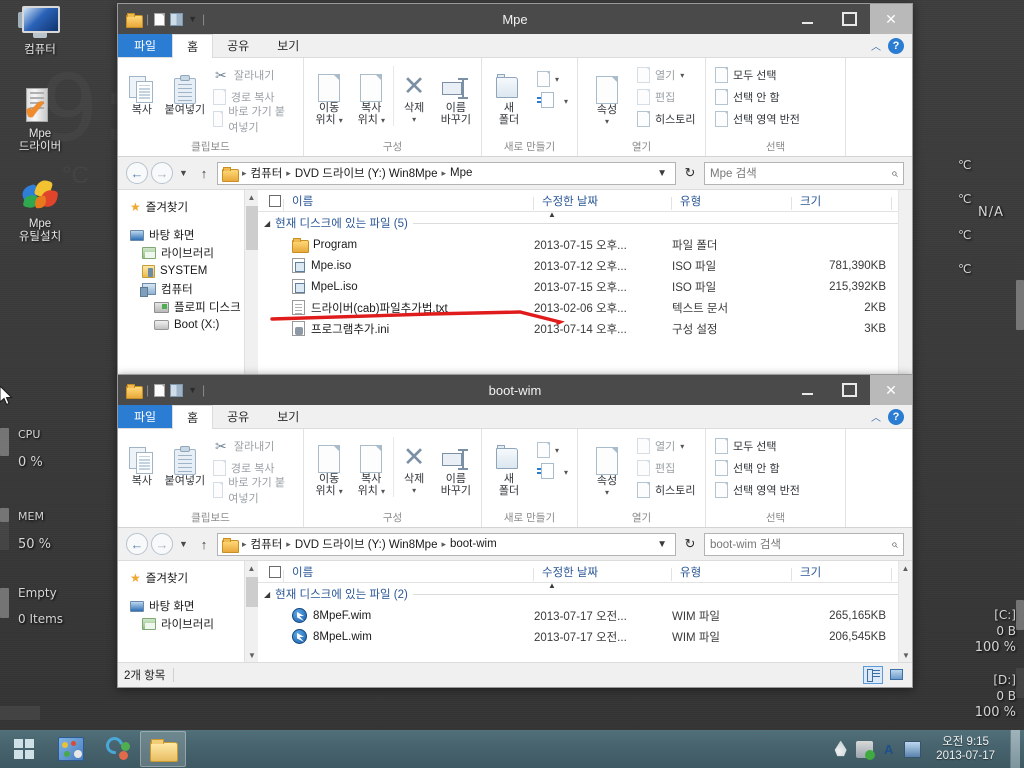 This screenshot has width=1024, height=768. I want to click on navigation-pane: ★ 즐겨찾기 바탕 화면 라이브러리 ▲ ▼, so click(188, 611).